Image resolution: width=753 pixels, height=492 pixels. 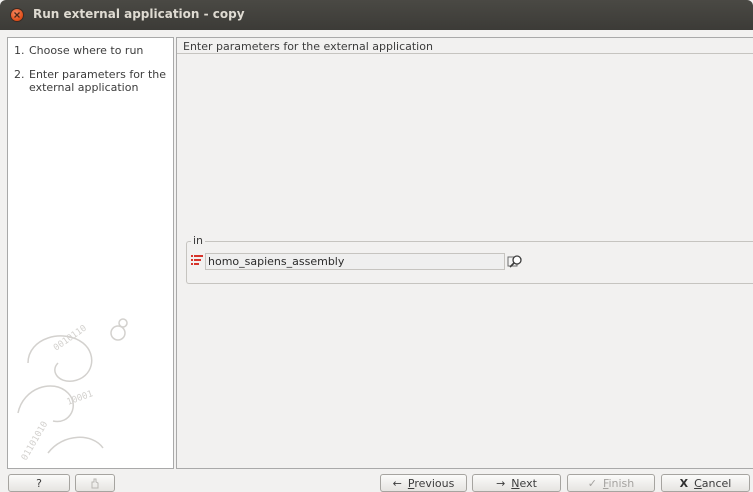 I want to click on finish-label: Finish, so click(x=618, y=483).